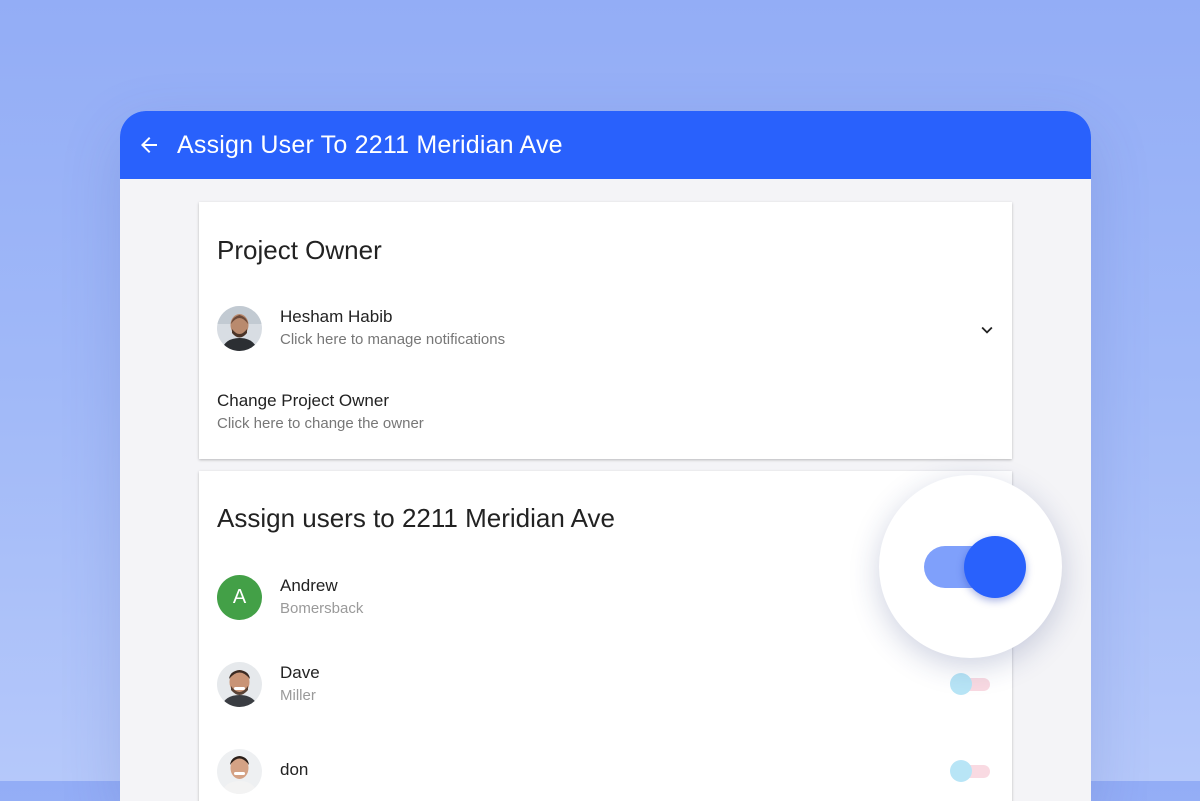 This screenshot has width=1200, height=801. I want to click on user-first-name: don, so click(294, 769).